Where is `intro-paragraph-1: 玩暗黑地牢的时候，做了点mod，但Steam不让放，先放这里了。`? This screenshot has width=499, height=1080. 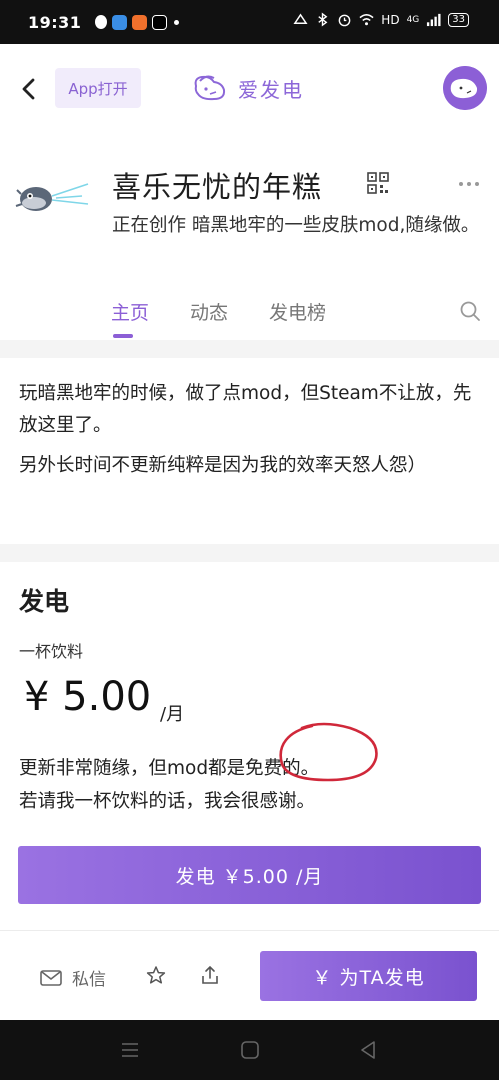 intro-paragraph-1: 玩暗黑地牢的时候，做了点mod，但Steam不让放，先放这里了。 is located at coordinates (245, 409).